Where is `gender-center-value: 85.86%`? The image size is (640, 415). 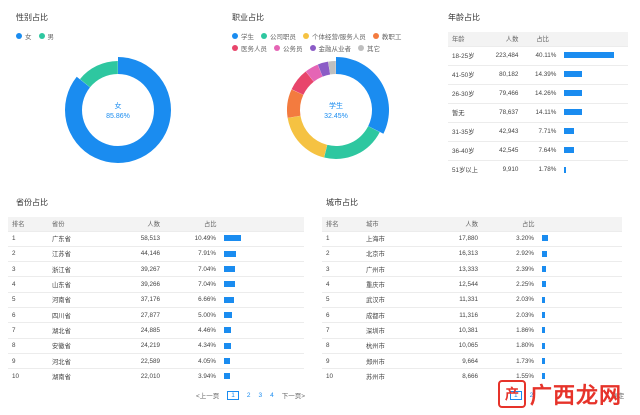 gender-center-value: 85.86% is located at coordinates (118, 116).